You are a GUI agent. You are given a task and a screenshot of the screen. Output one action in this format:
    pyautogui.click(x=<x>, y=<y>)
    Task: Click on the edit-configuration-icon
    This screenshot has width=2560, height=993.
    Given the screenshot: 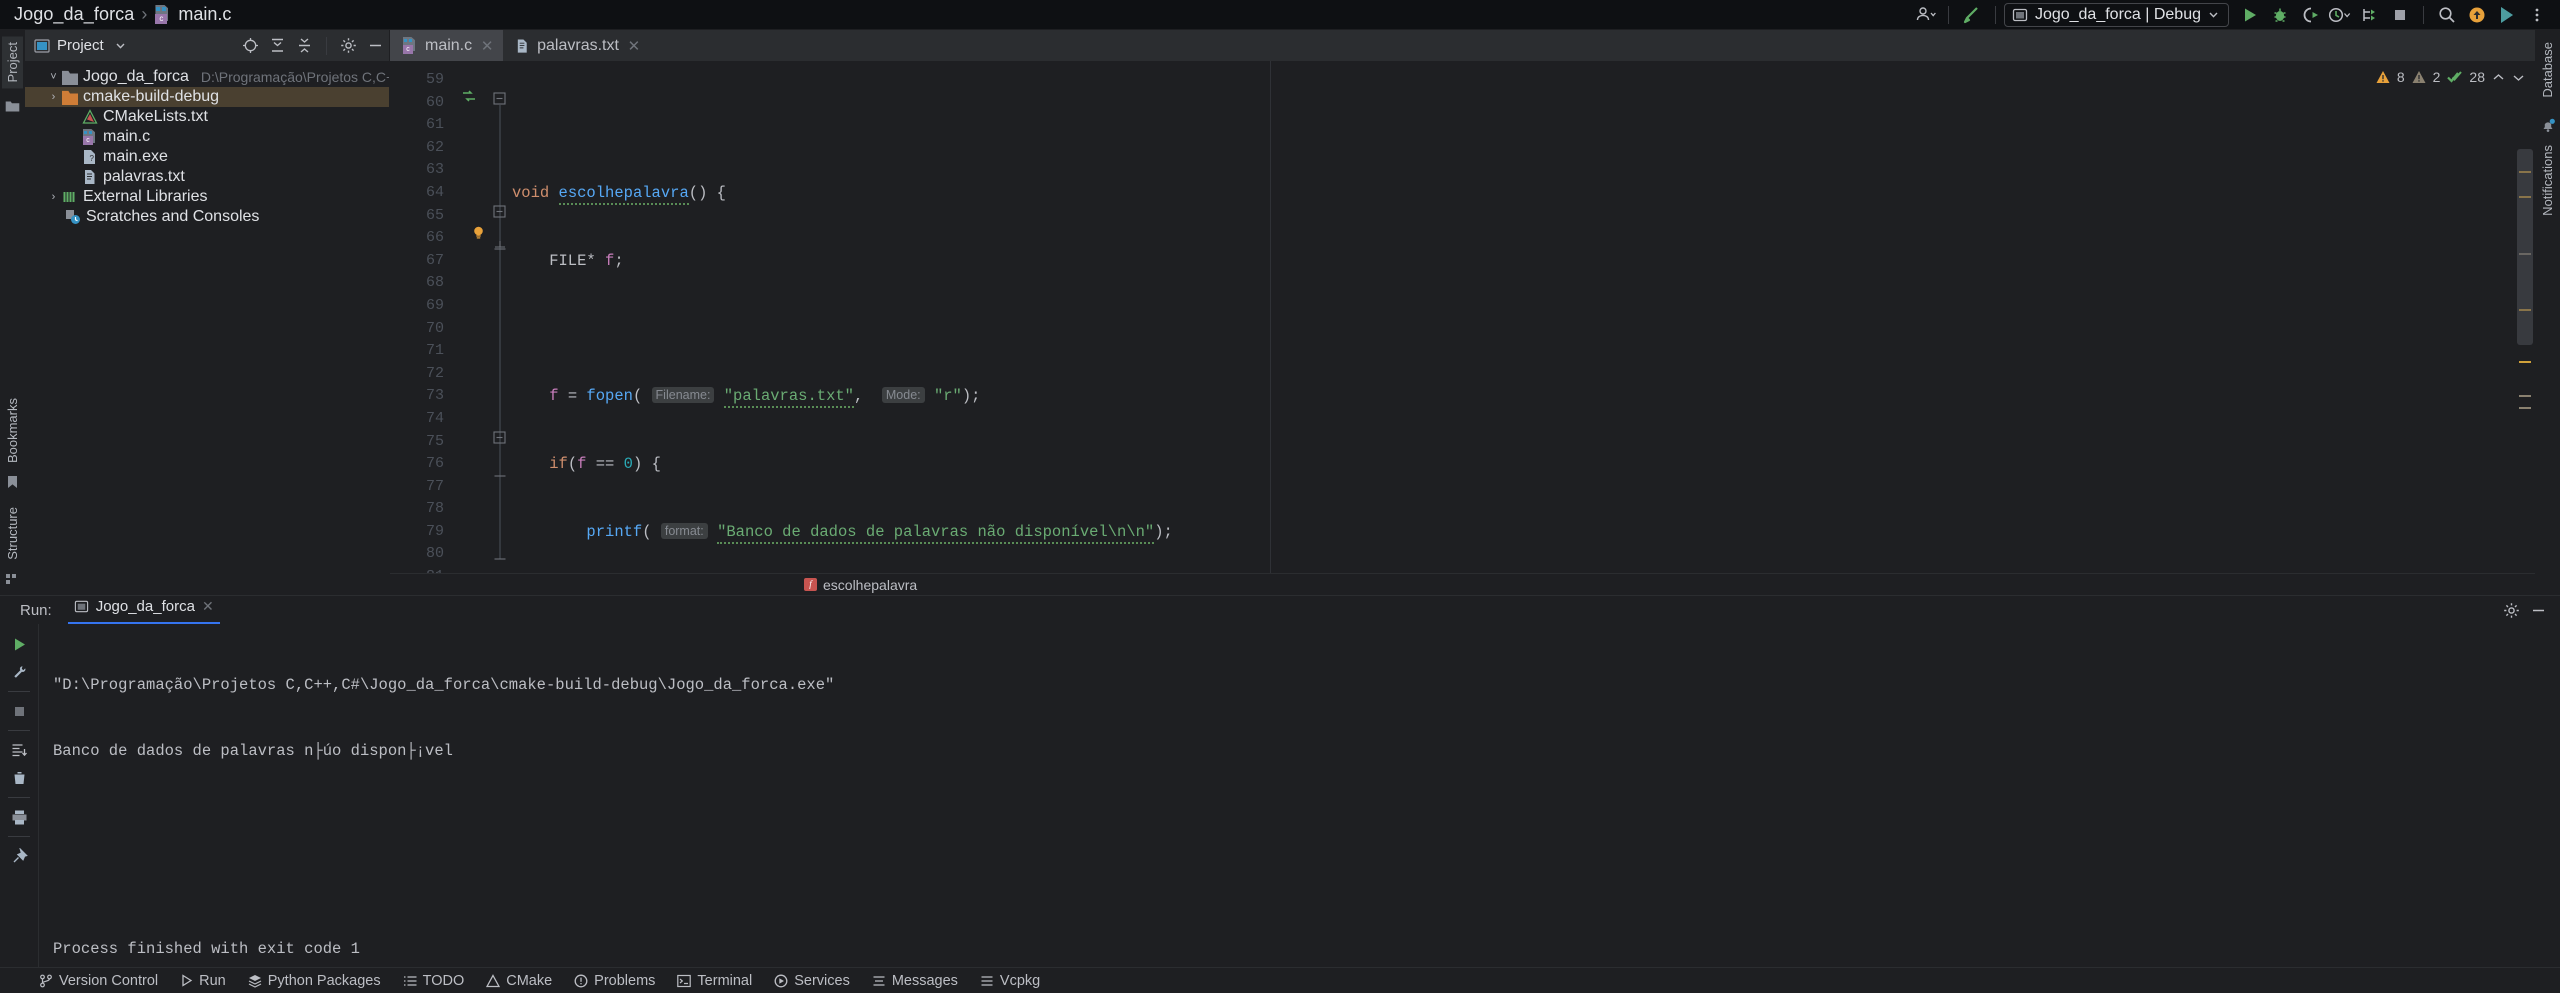 What is the action you would take?
    pyautogui.click(x=19, y=672)
    